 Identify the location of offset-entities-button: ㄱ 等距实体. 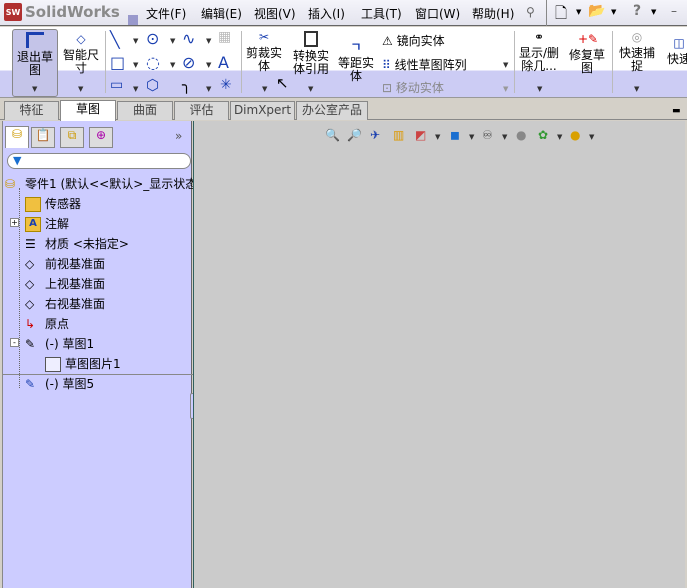
(356, 62).